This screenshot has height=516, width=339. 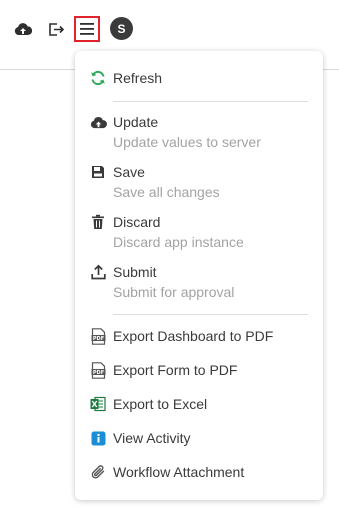 What do you see at coordinates (175, 370) in the screenshot?
I see `menu-item-label: Export Form to PDF` at bounding box center [175, 370].